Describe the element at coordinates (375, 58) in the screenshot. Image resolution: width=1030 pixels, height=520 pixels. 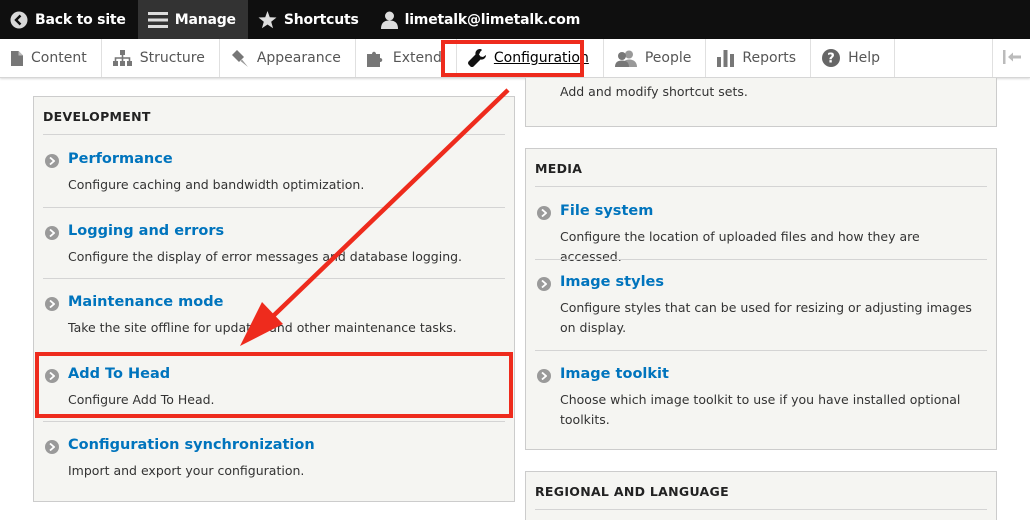
I see `puzzle-icon` at that location.